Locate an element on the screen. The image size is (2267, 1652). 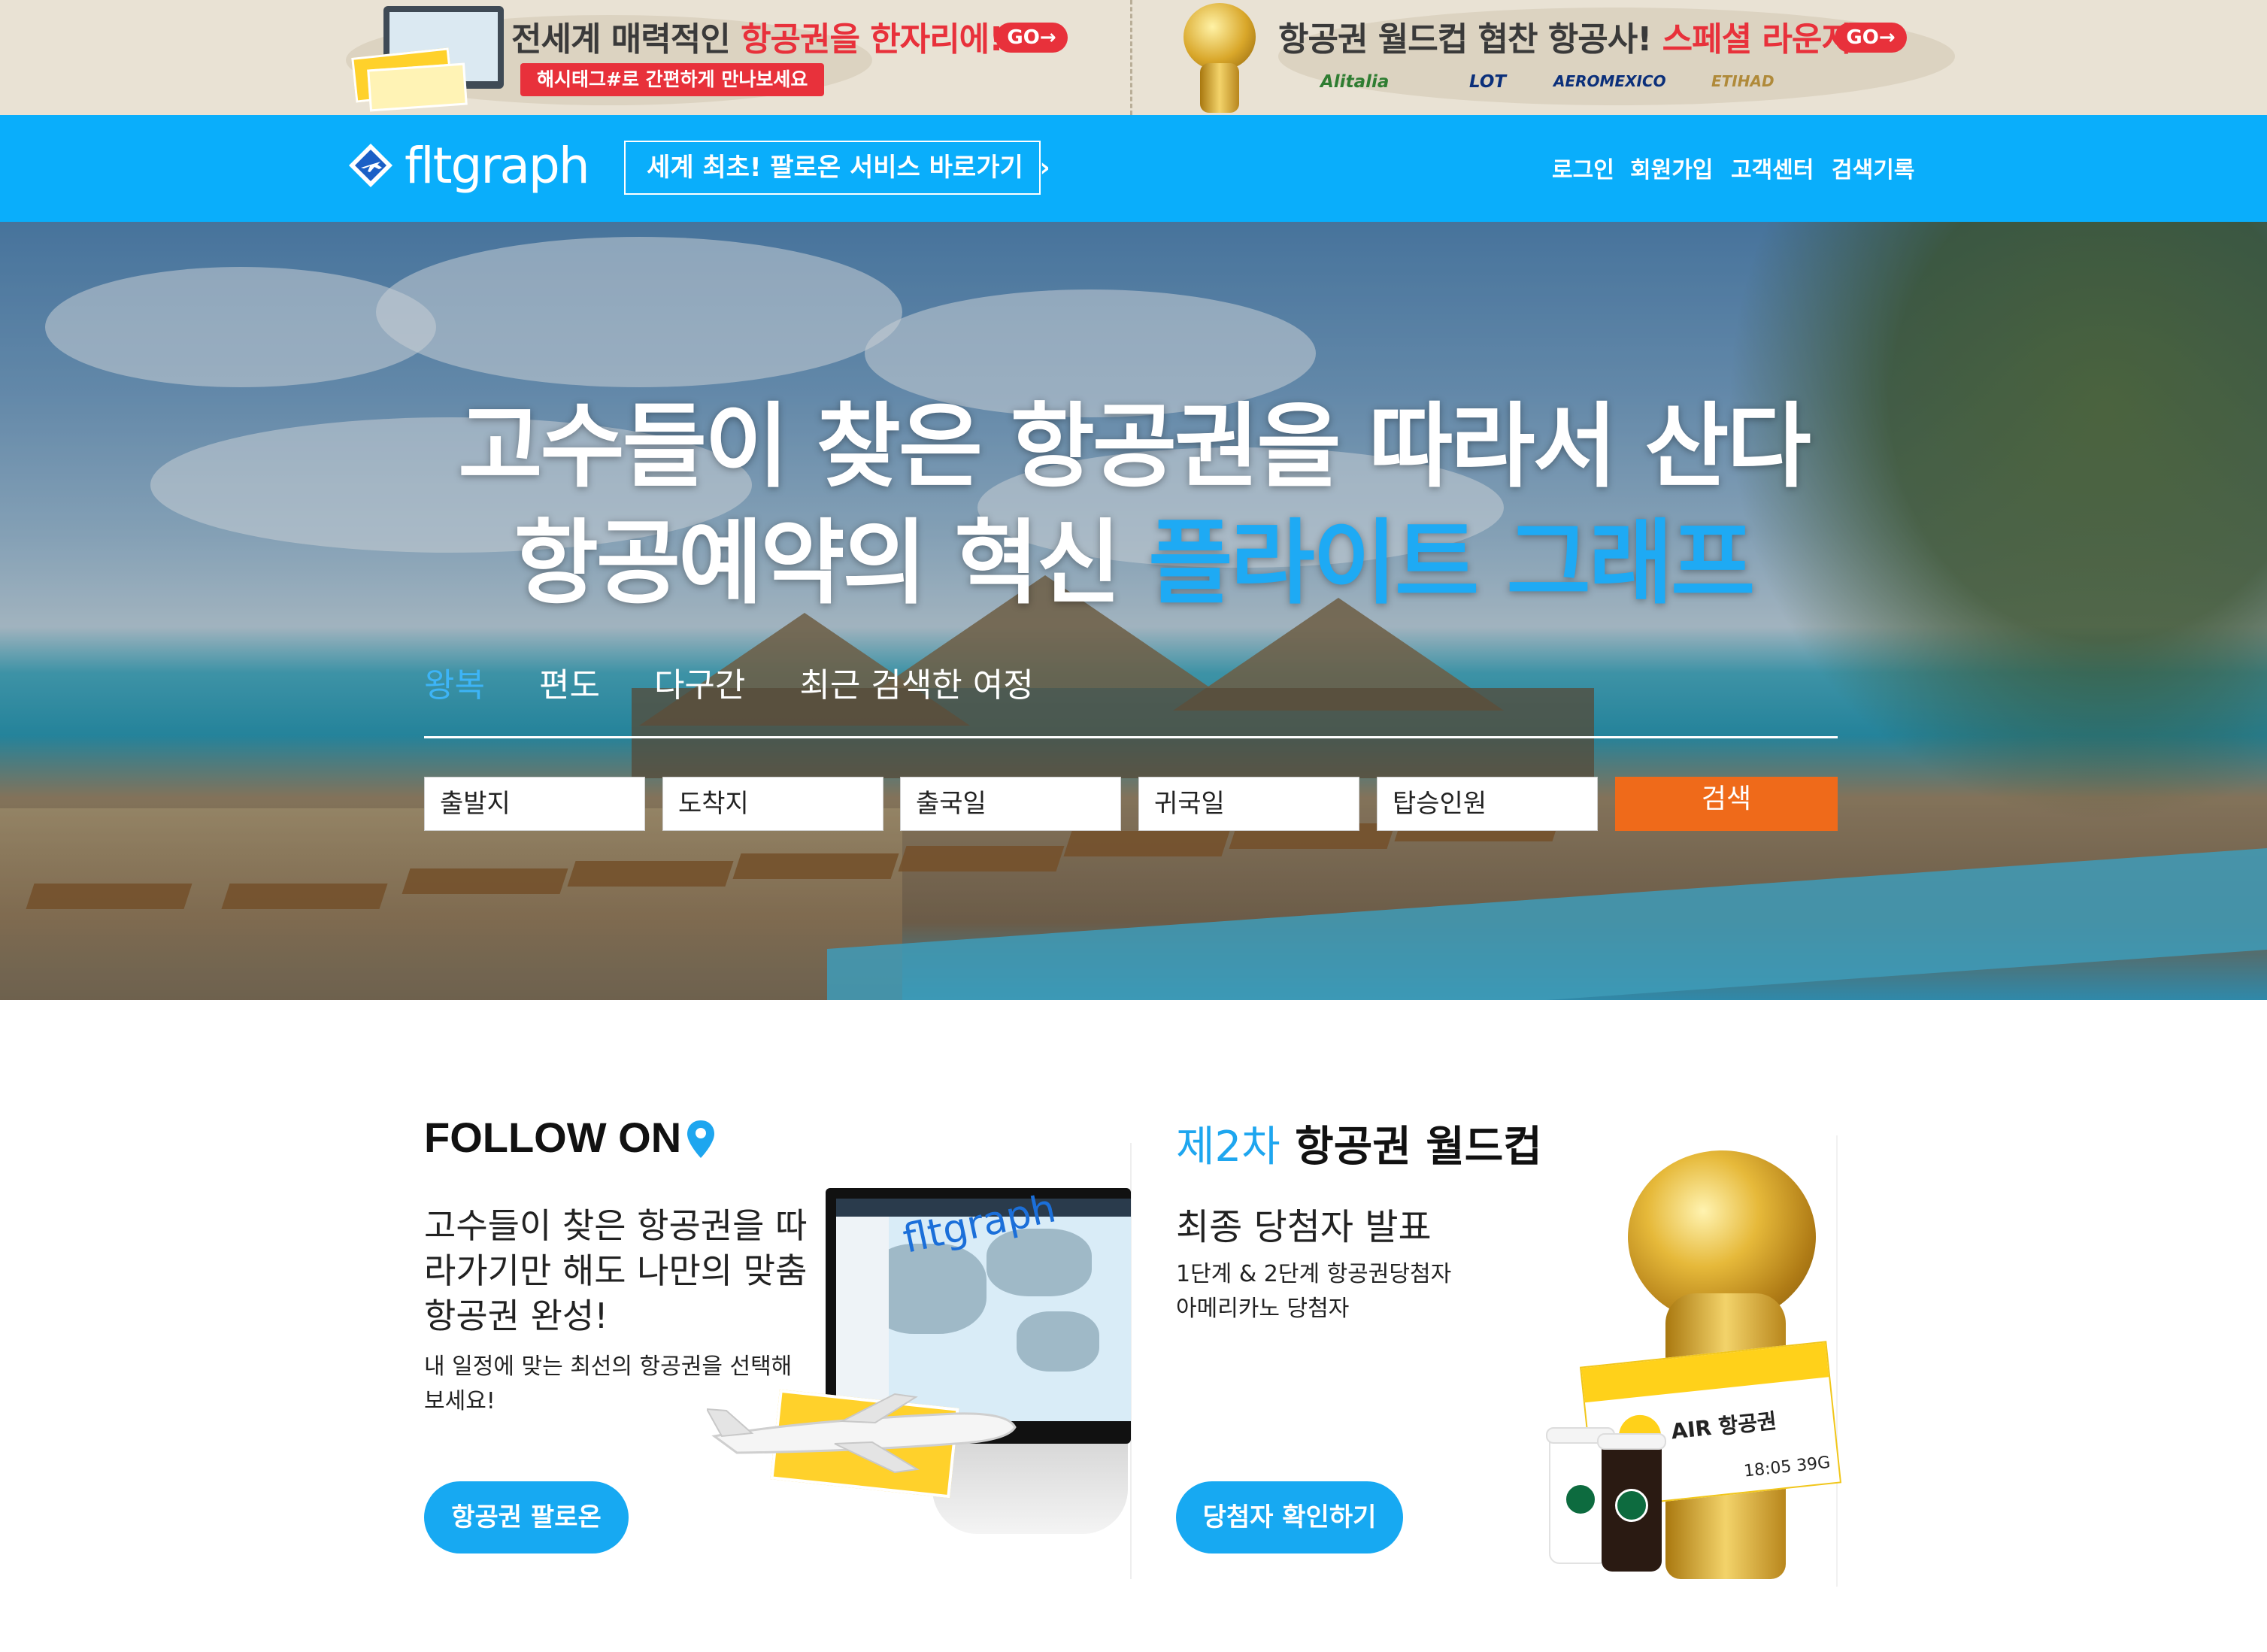
ad-left-go-button: GO→ is located at coordinates (1032, 38).